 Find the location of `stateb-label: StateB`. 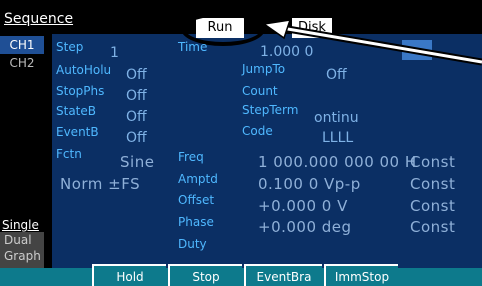

stateb-label: StateB is located at coordinates (76, 111).